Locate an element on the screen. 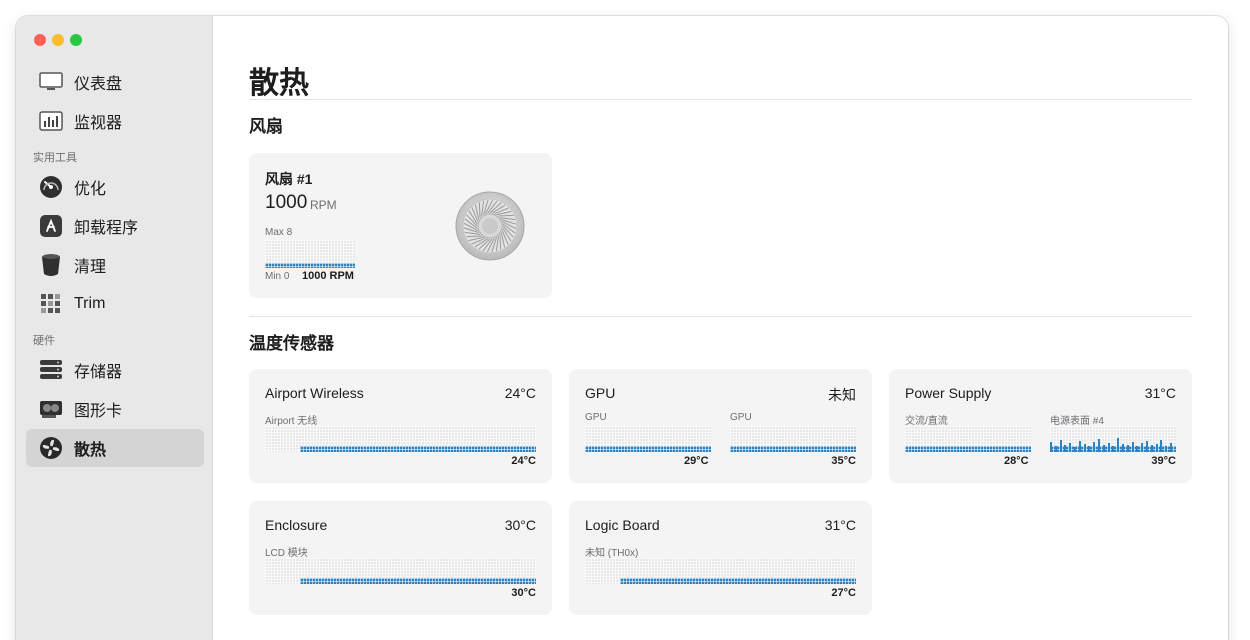 Image resolution: width=1250 pixels, height=640 pixels. sensor-graph-value: 29°C is located at coordinates (696, 461).